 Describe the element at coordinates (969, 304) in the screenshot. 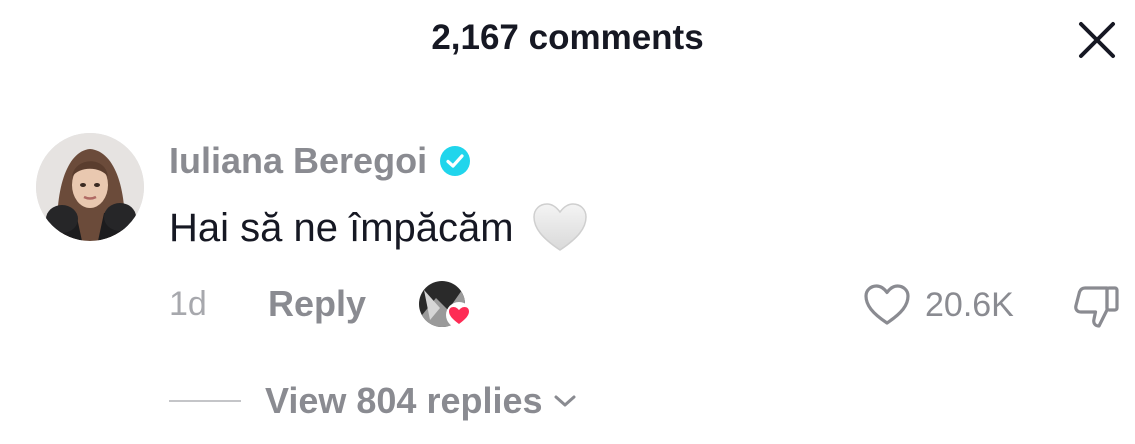

I see `like-count: 20.6K` at that location.